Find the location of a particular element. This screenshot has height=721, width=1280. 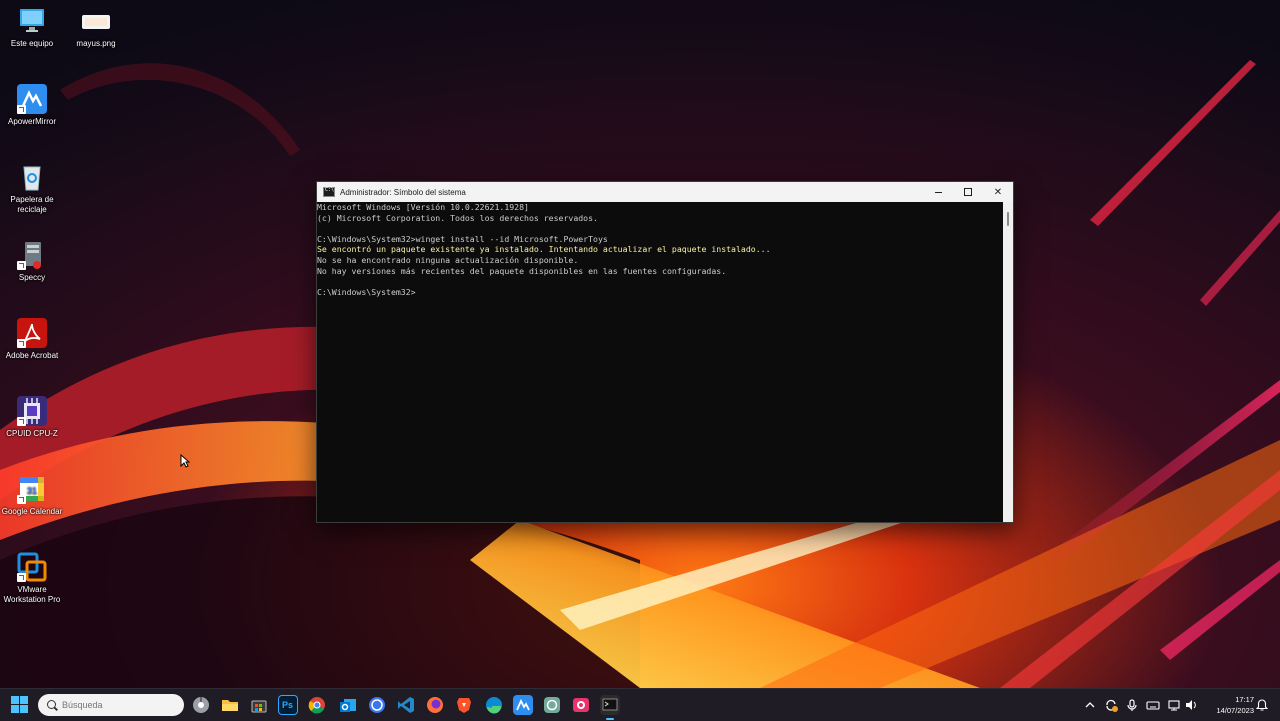

image-file-icon is located at coordinates (96, 21).